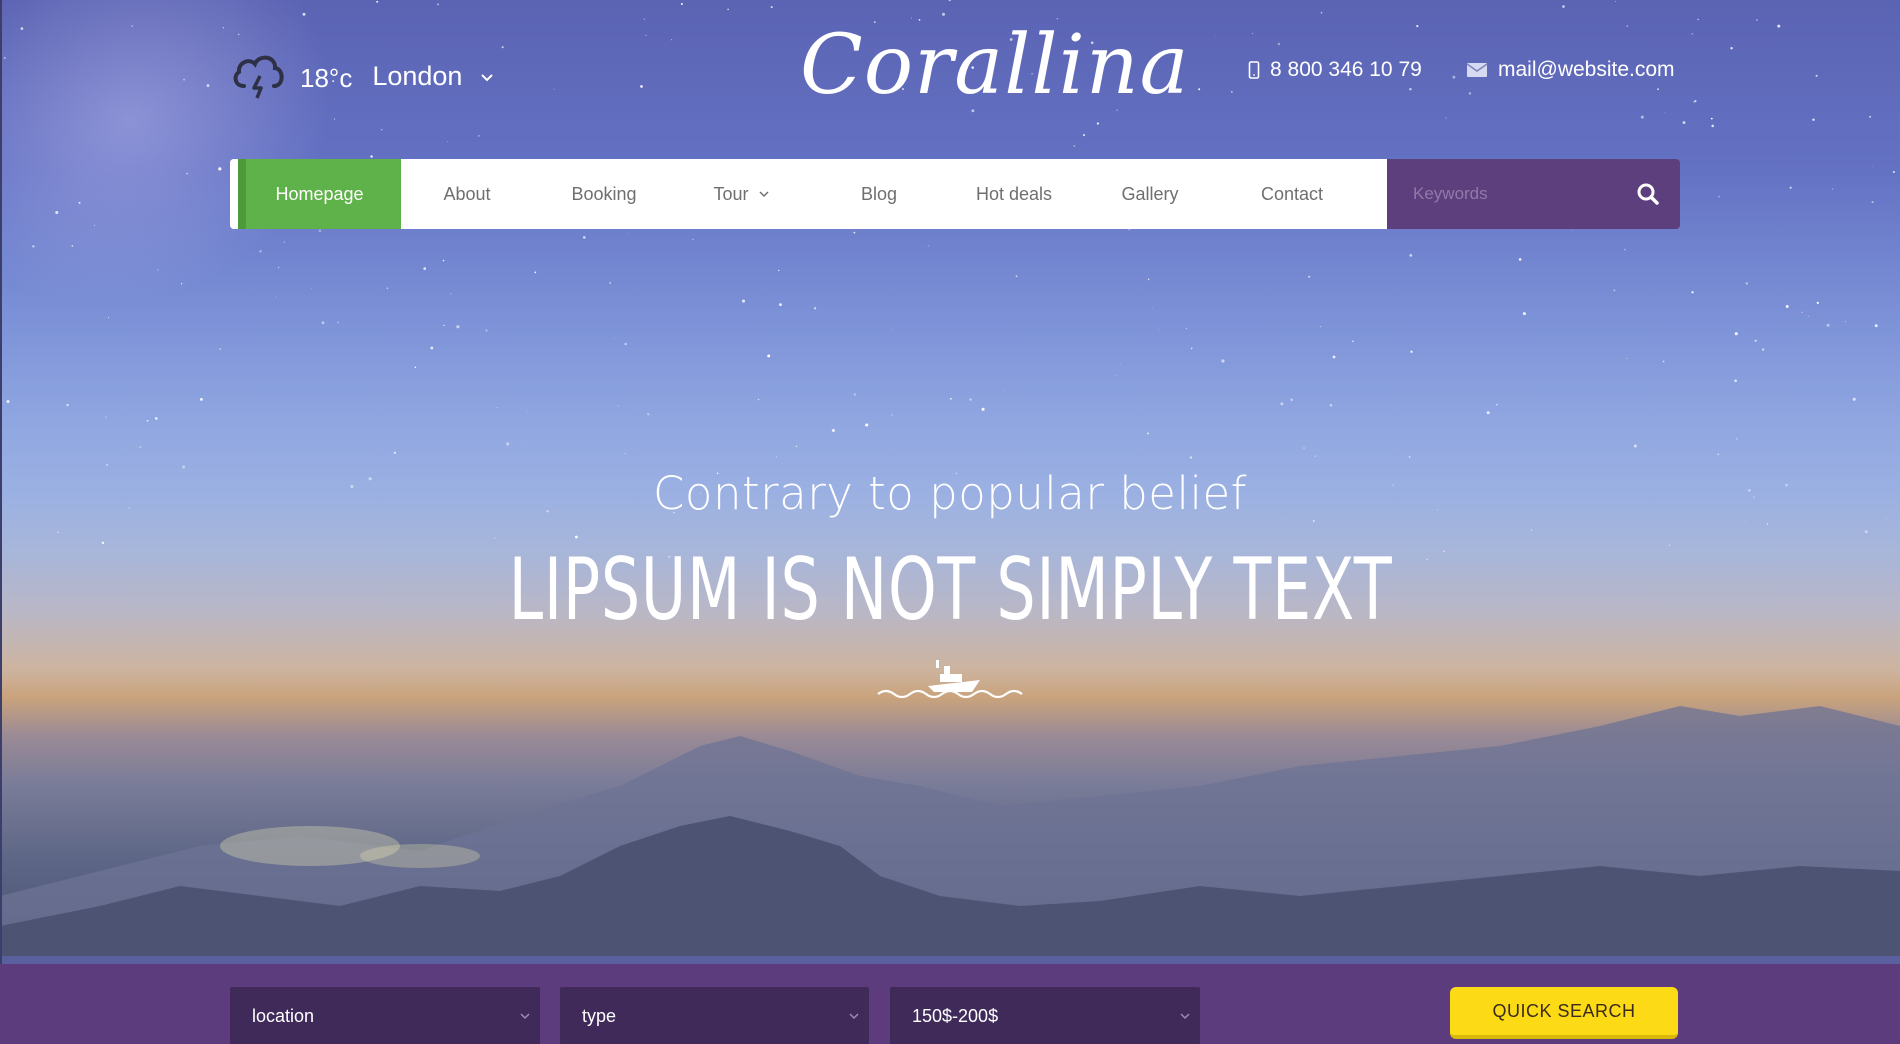  What do you see at coordinates (599, 1015) in the screenshot?
I see `type-select-value: type` at bounding box center [599, 1015].